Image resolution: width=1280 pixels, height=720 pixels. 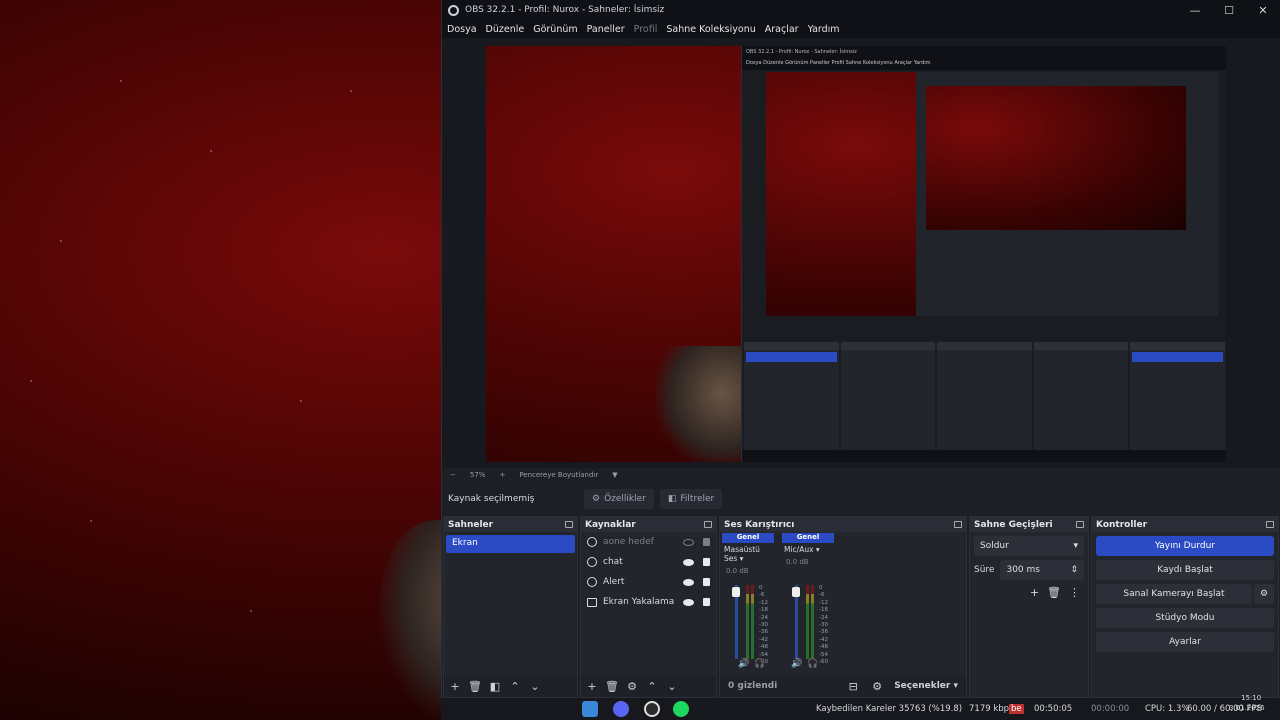 I want to click on advanced-audio-icon: ⚙, so click(x=877, y=686).